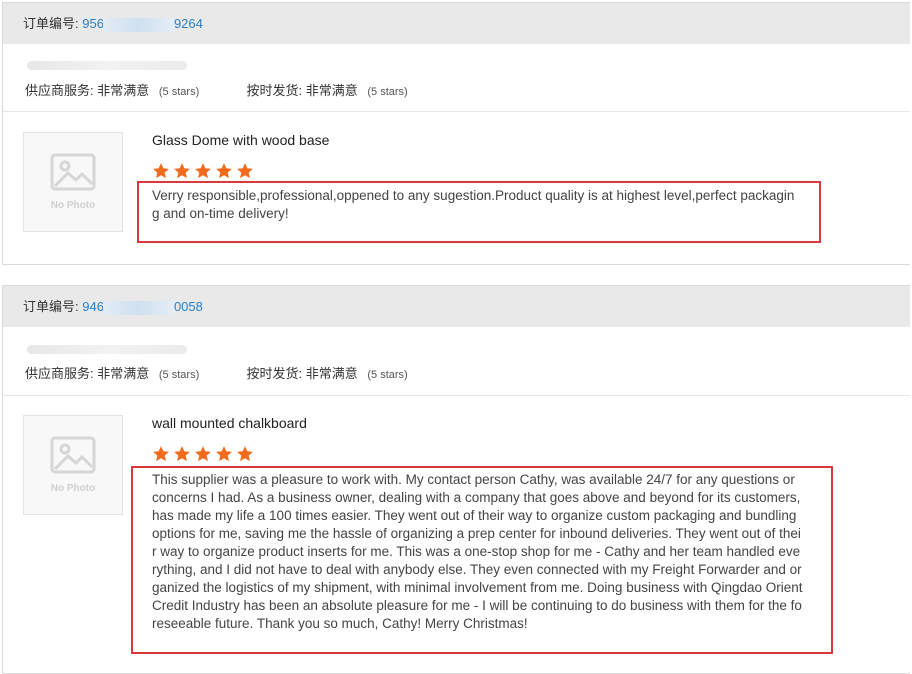  Describe the element at coordinates (456, 306) in the screenshot. I see `order-header: 订单编号: 946 0058` at that location.